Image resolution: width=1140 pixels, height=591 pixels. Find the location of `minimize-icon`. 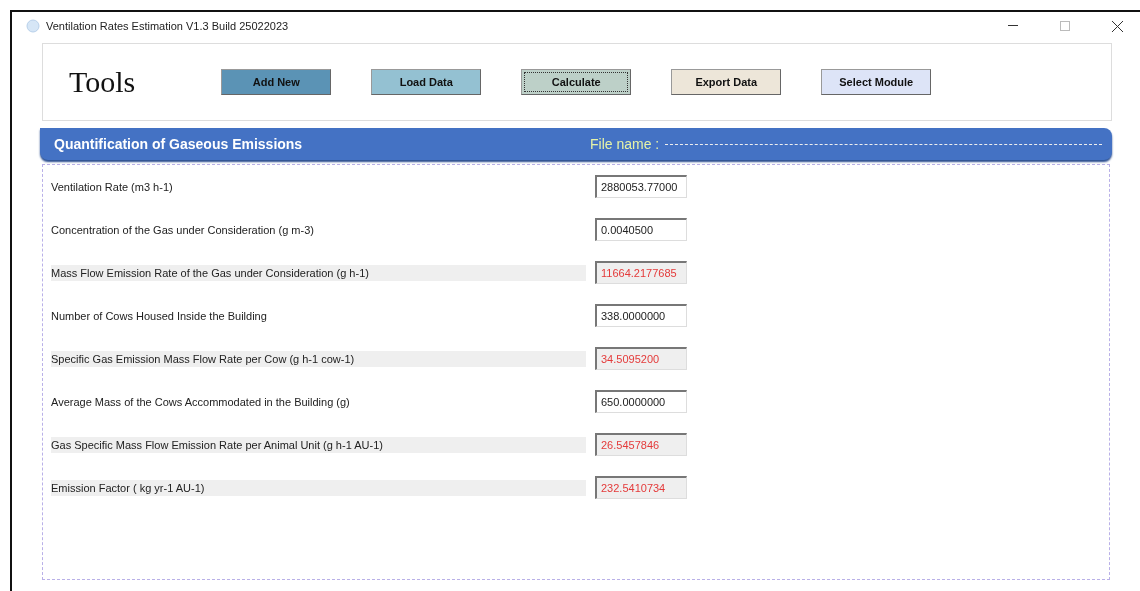

minimize-icon is located at coordinates (1013, 26).